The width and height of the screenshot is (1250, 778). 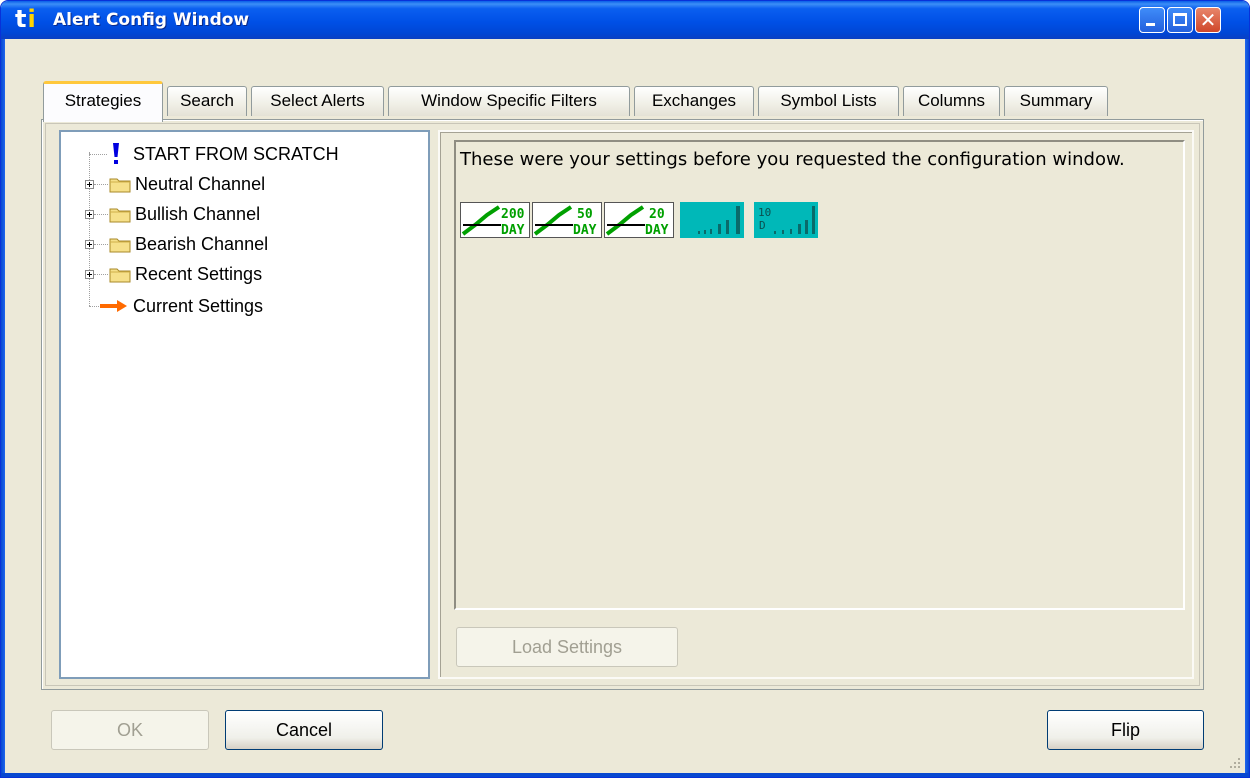 What do you see at coordinates (151, 20) in the screenshot?
I see `window-title: Alert Config Window` at bounding box center [151, 20].